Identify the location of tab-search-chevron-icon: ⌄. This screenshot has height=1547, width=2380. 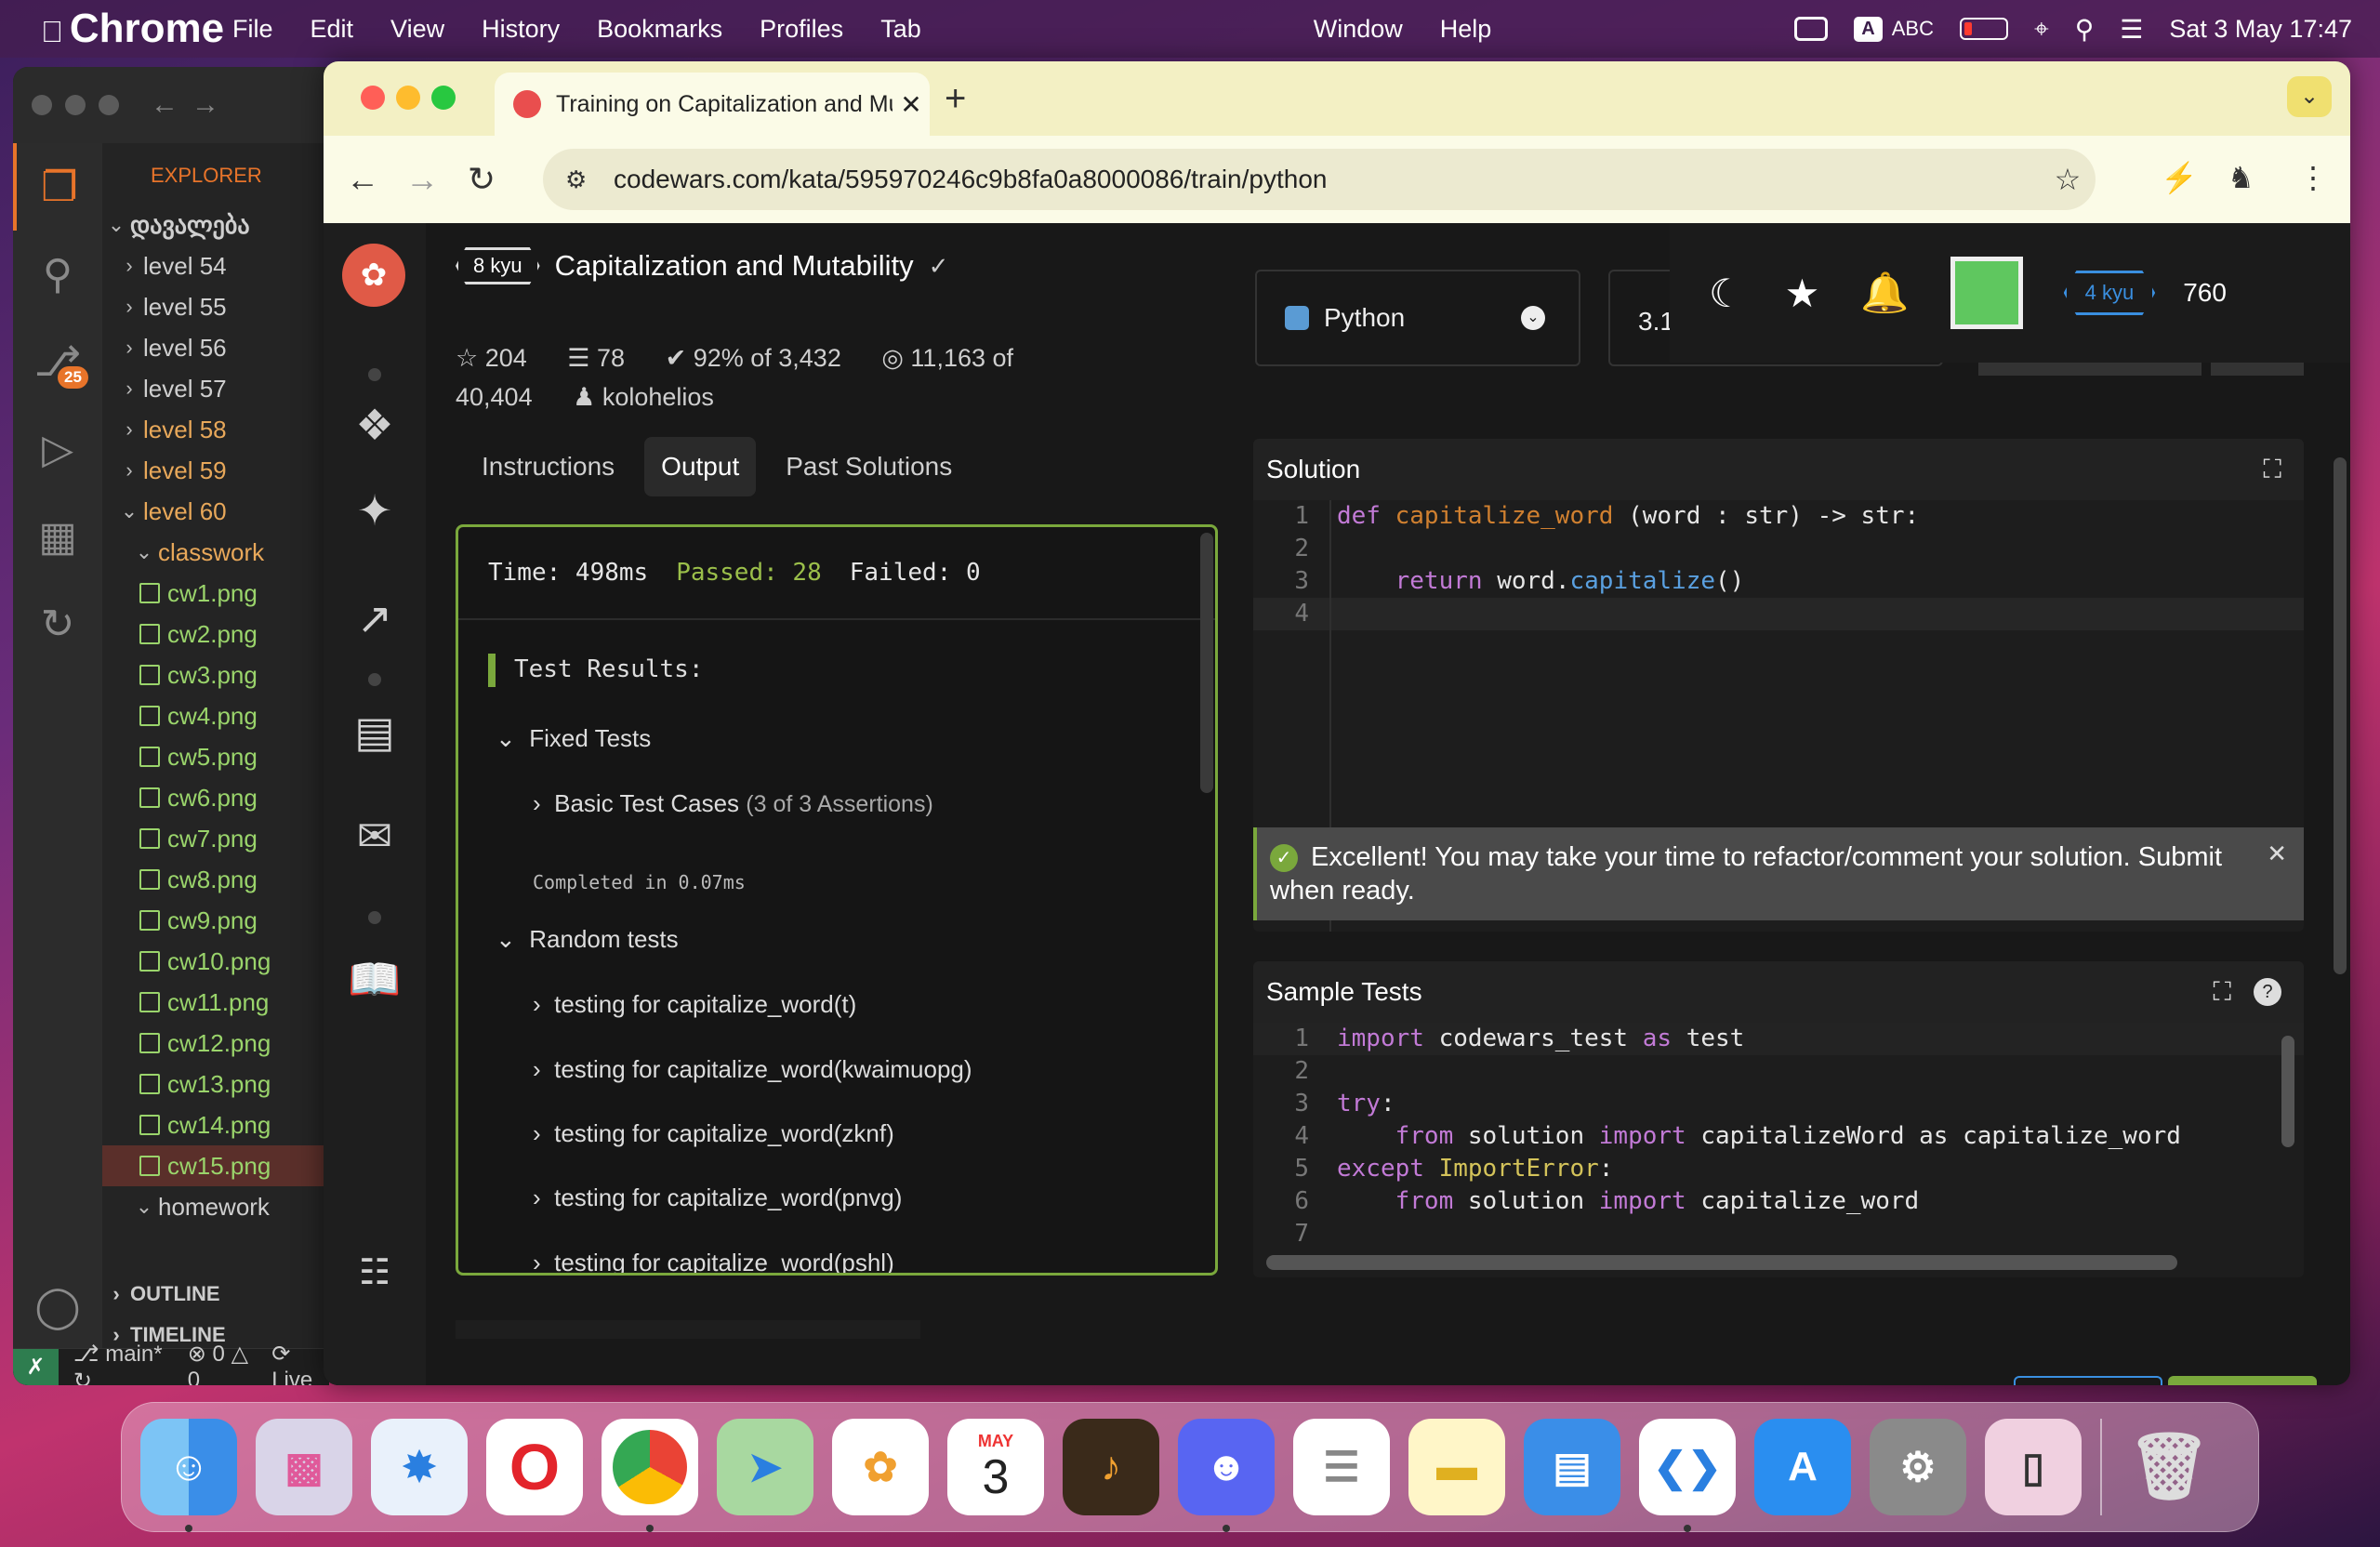
(2309, 96).